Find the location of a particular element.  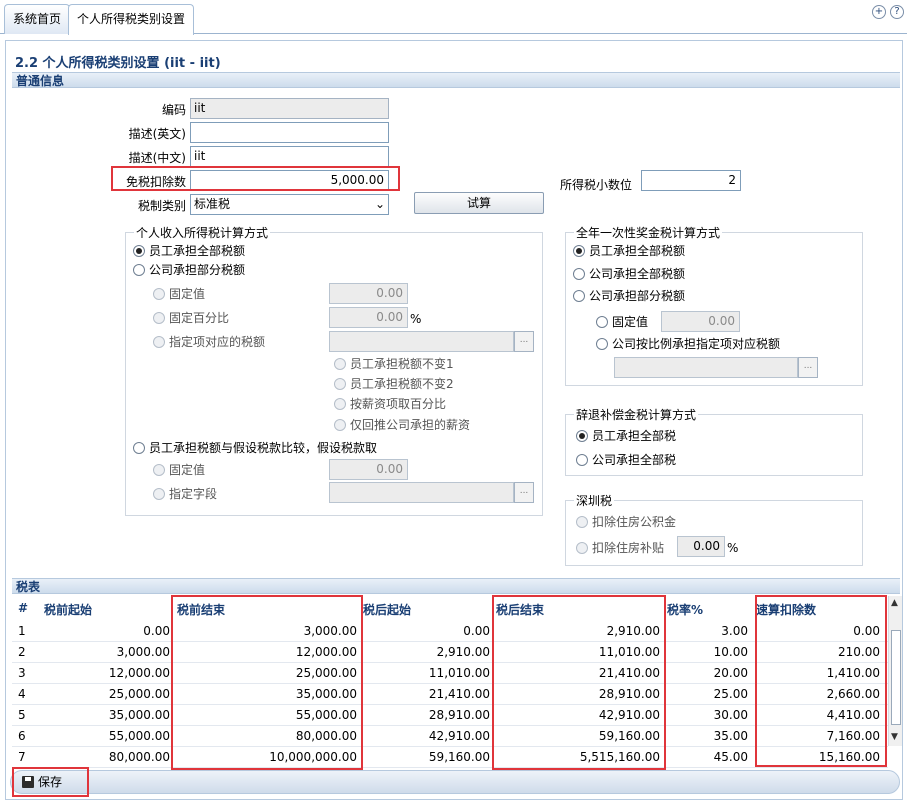

cell-pre-start: 3,000.00 is located at coordinates (143, 652).